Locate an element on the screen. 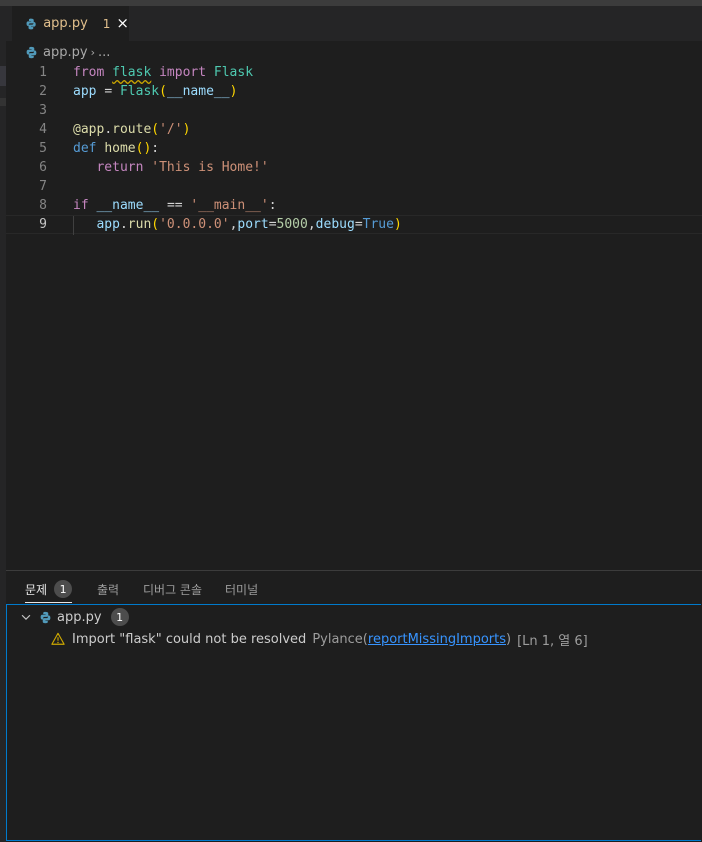 This screenshot has width=702, height=842. tab-problems: 문제 1 is located at coordinates (49, 589).